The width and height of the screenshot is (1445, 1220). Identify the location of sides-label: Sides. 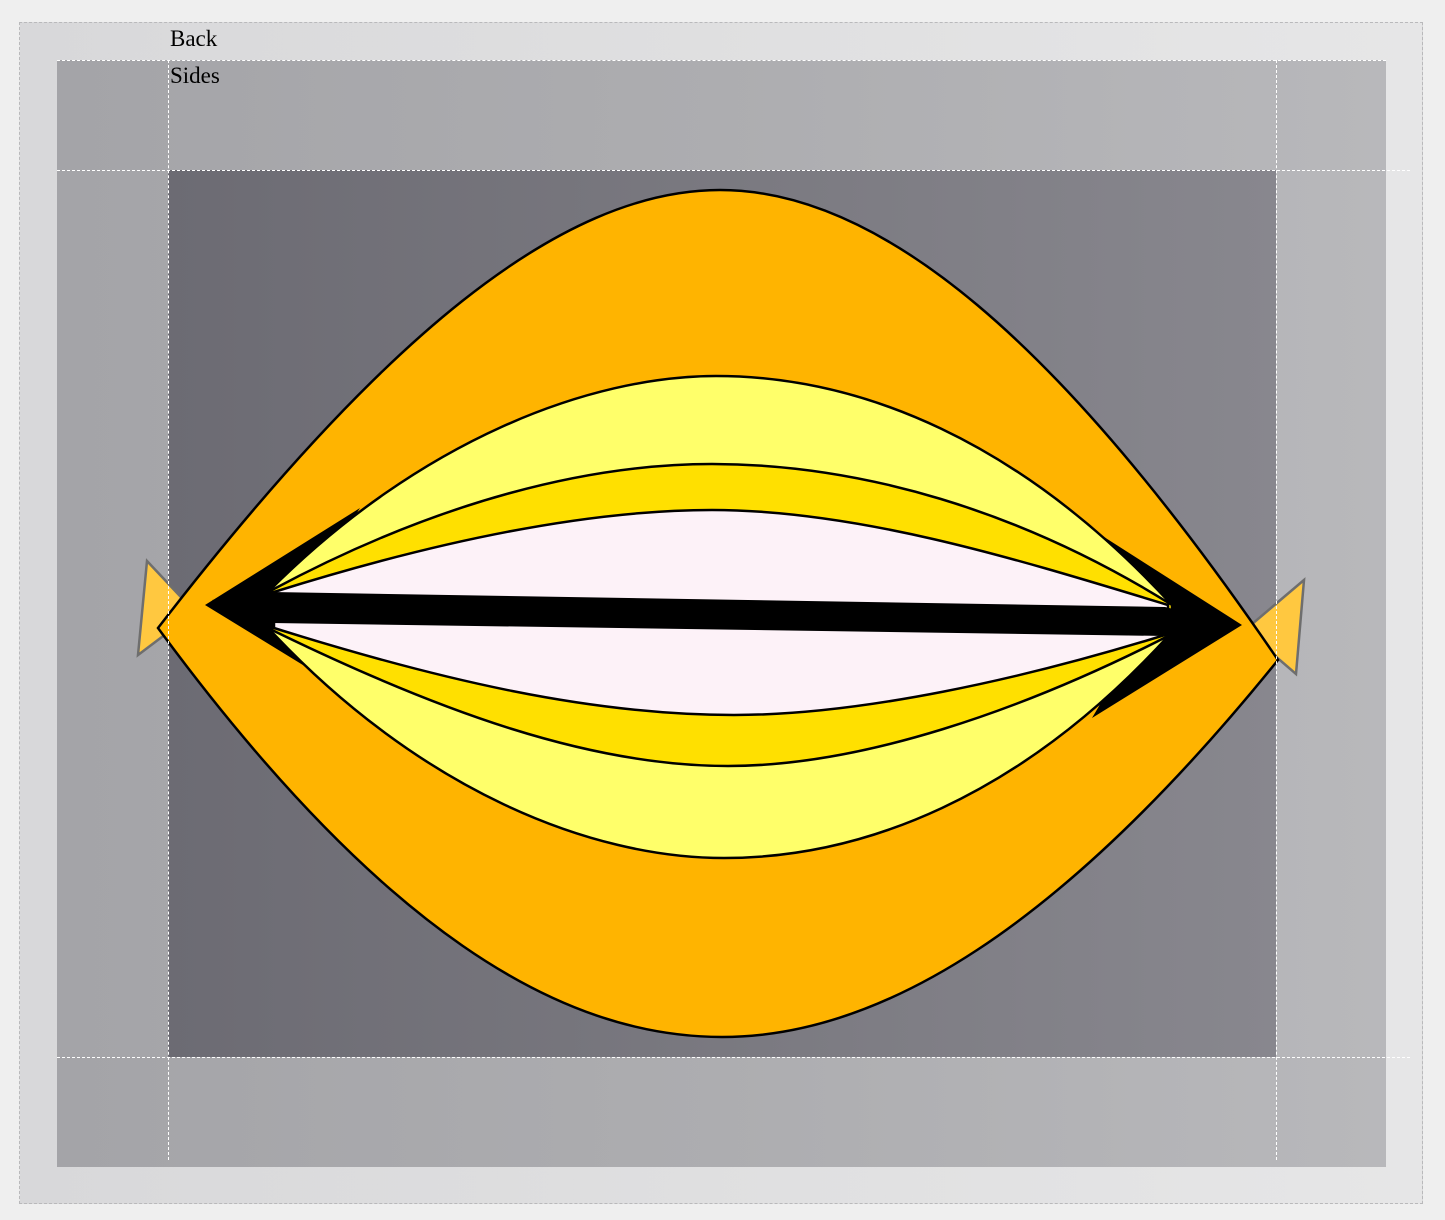
(195, 75).